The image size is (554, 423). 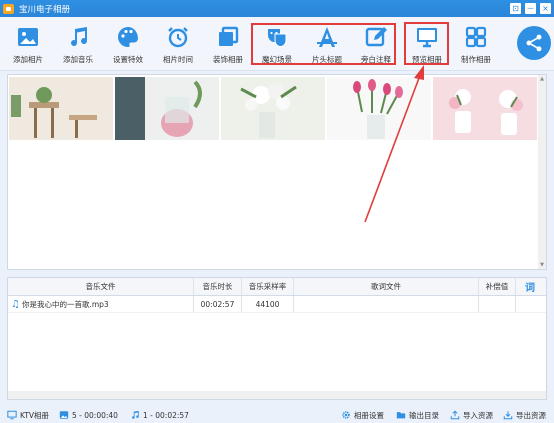 What do you see at coordinates (497, 304) in the screenshot?
I see `music-offset-cell` at bounding box center [497, 304].